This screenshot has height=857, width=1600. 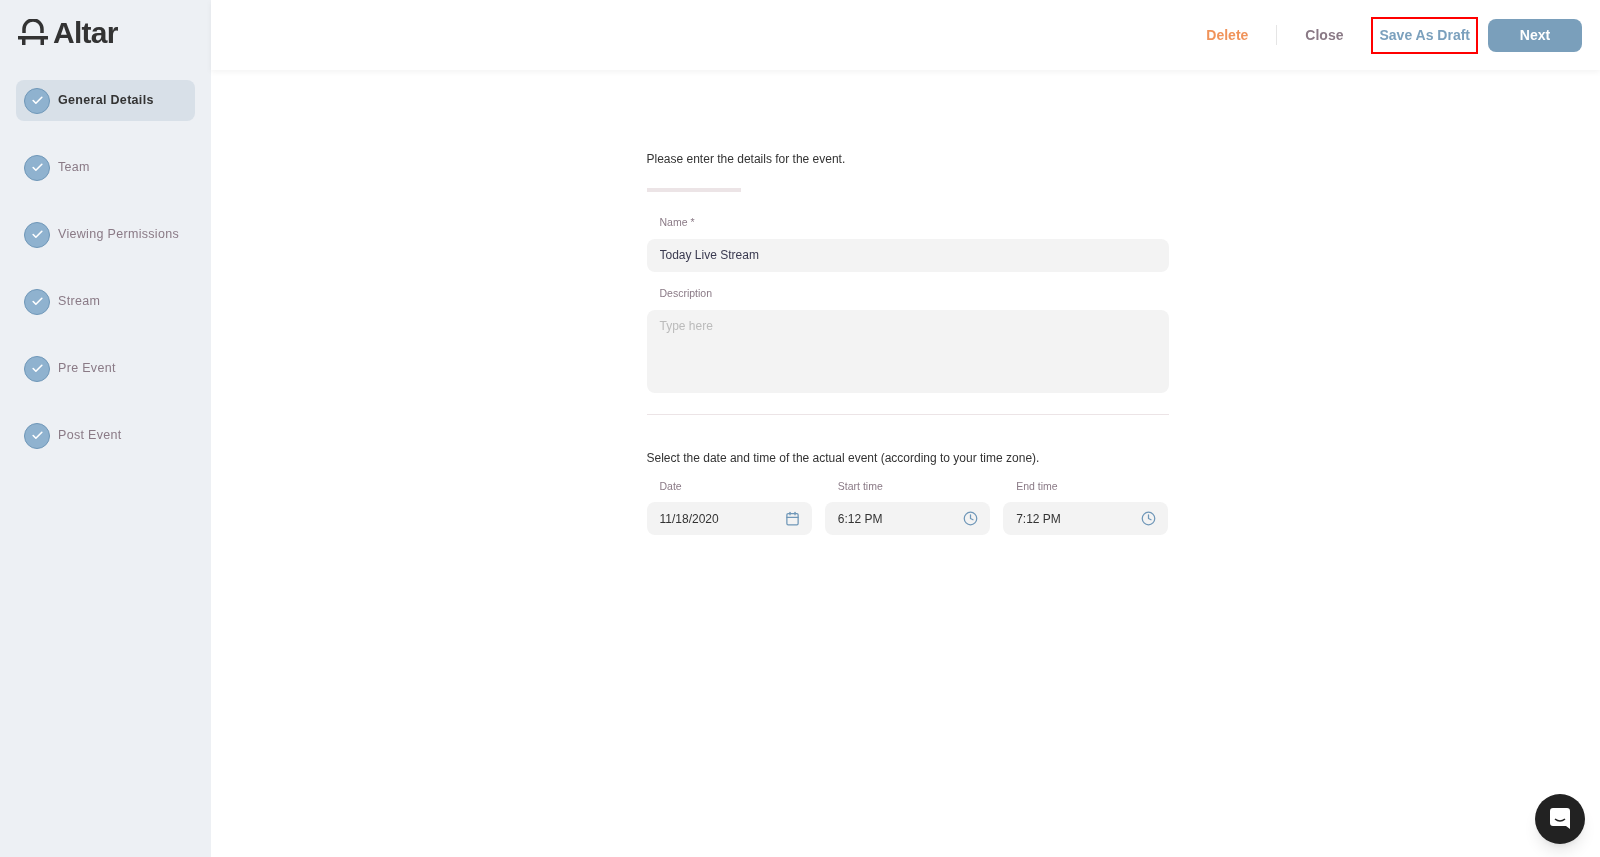 I want to click on step-item: Stream, so click(x=105, y=301).